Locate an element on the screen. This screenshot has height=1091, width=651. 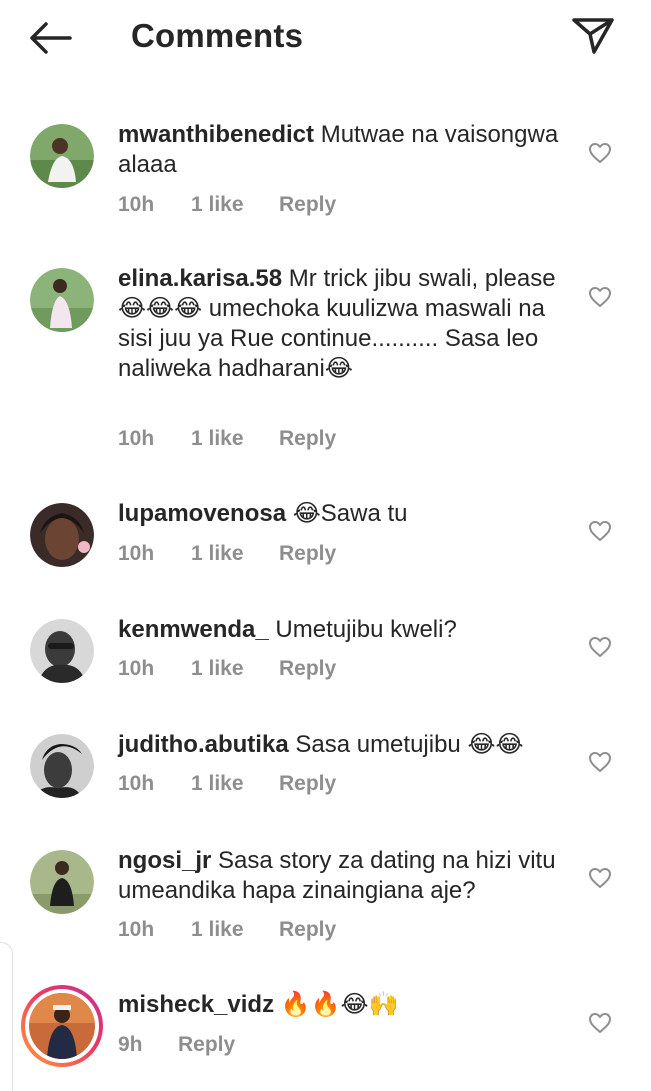
comment-time: 9h is located at coordinates (130, 1044).